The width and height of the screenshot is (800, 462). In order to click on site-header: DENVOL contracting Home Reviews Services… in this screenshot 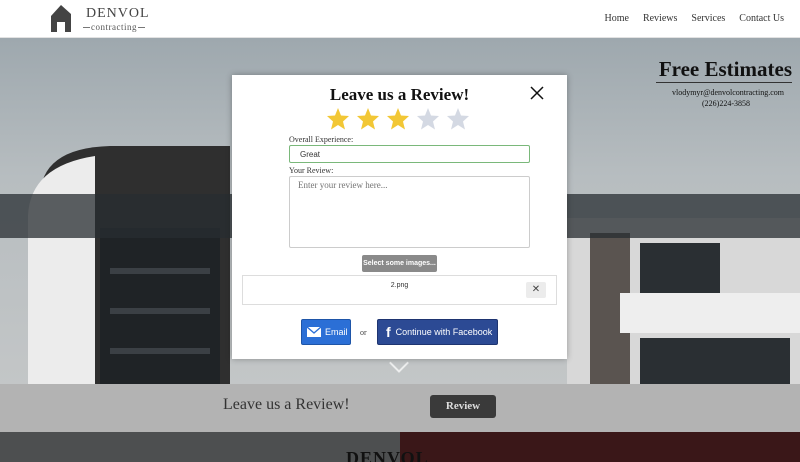, I will do `click(400, 19)`.